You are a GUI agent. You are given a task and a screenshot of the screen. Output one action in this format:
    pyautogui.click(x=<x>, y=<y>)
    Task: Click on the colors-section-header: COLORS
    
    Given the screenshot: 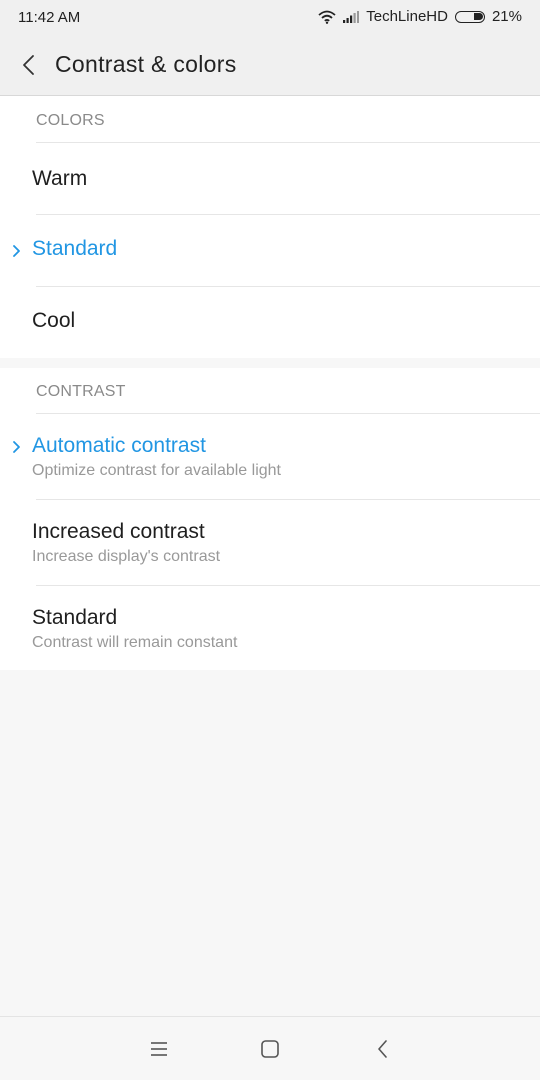 What is the action you would take?
    pyautogui.click(x=70, y=120)
    